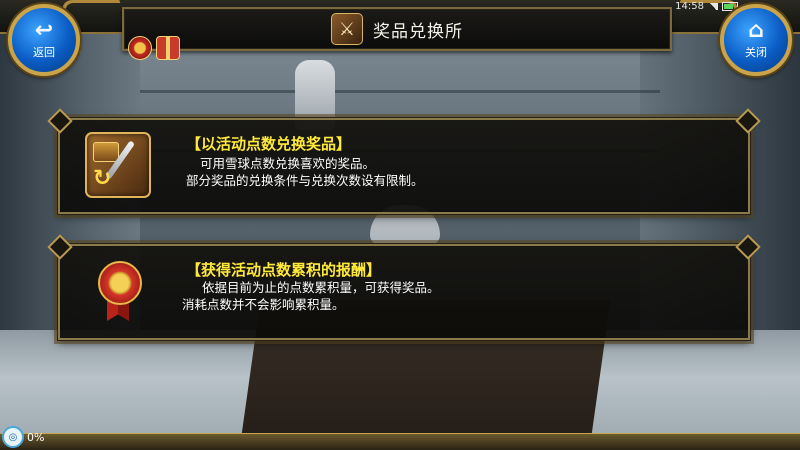 The width and height of the screenshot is (800, 450). Describe the element at coordinates (347, 29) in the screenshot. I see `exchange-shop-icon: ⚔` at that location.